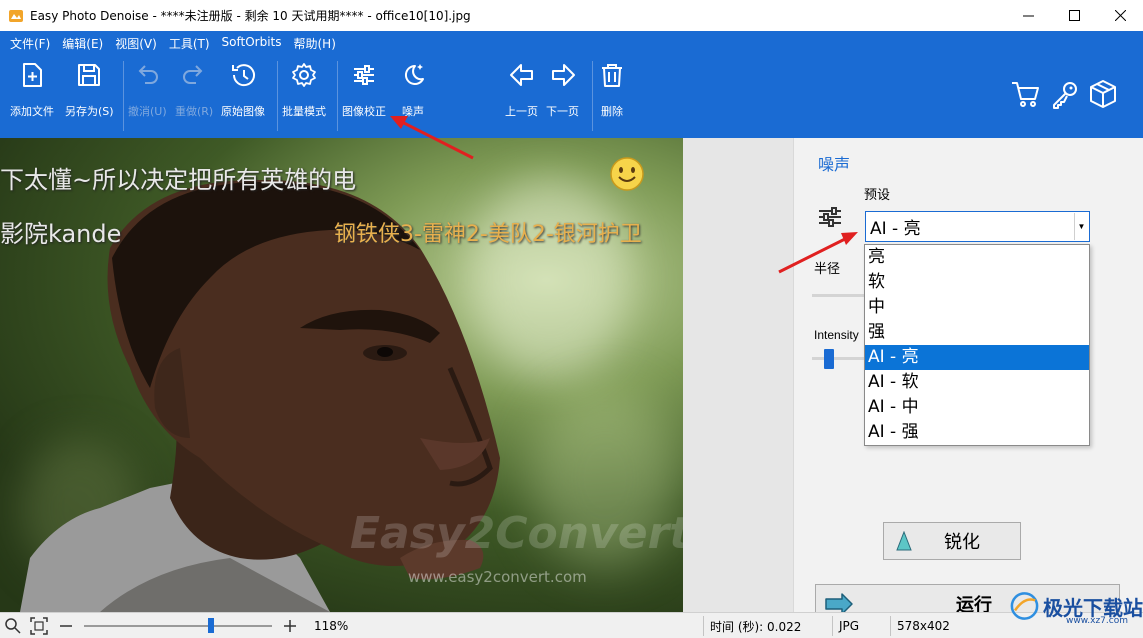  Describe the element at coordinates (497, 577) in the screenshot. I see `watermark-url: www.easy2convert.com` at that location.